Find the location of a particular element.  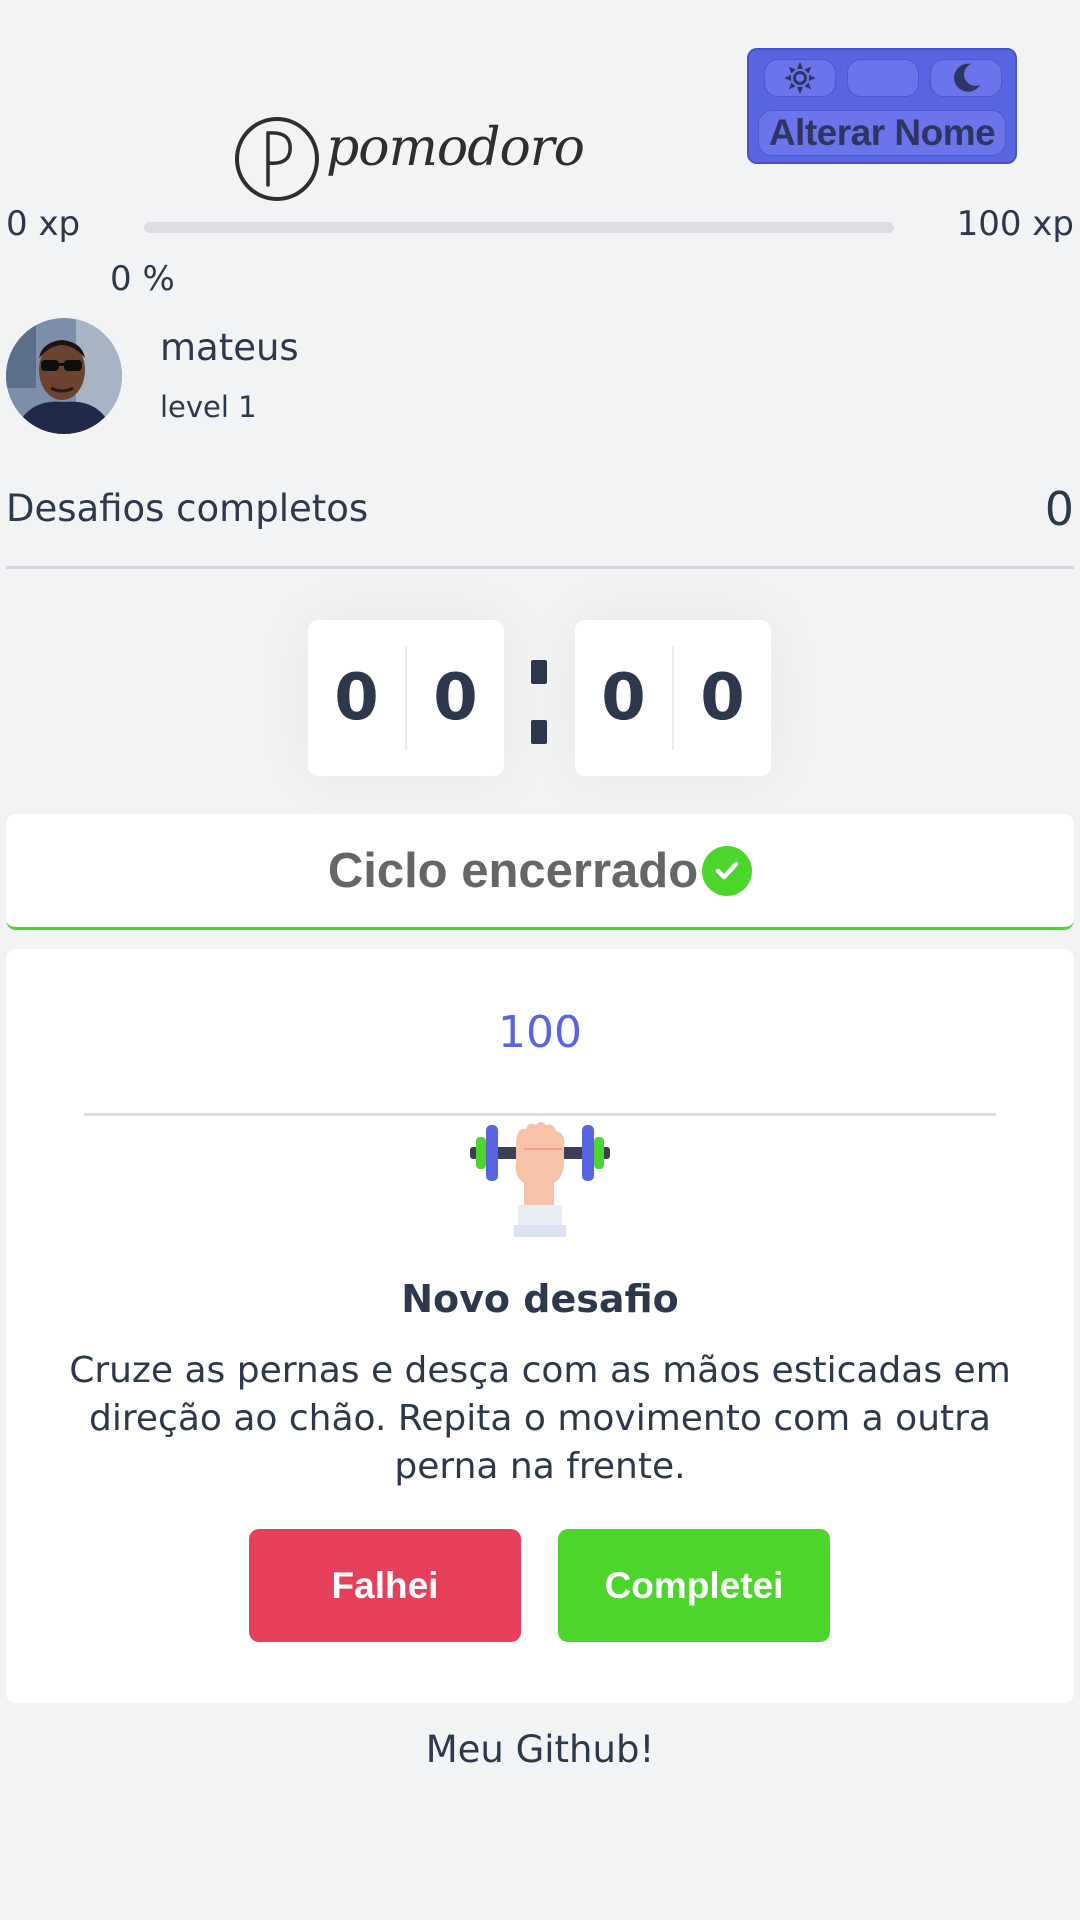

fail-button: Falhei is located at coordinates (385, 1585).